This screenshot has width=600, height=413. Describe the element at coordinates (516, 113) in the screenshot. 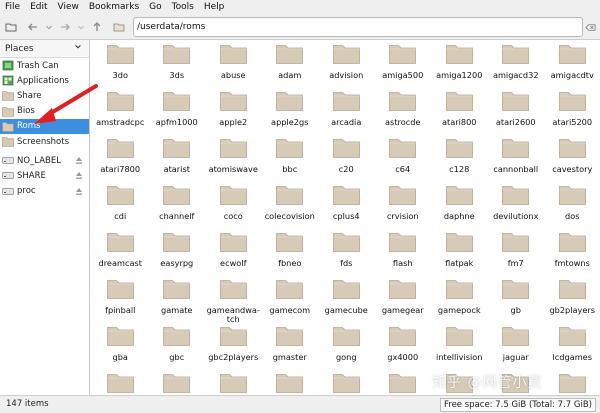

I see `folder-item: atari2600` at that location.